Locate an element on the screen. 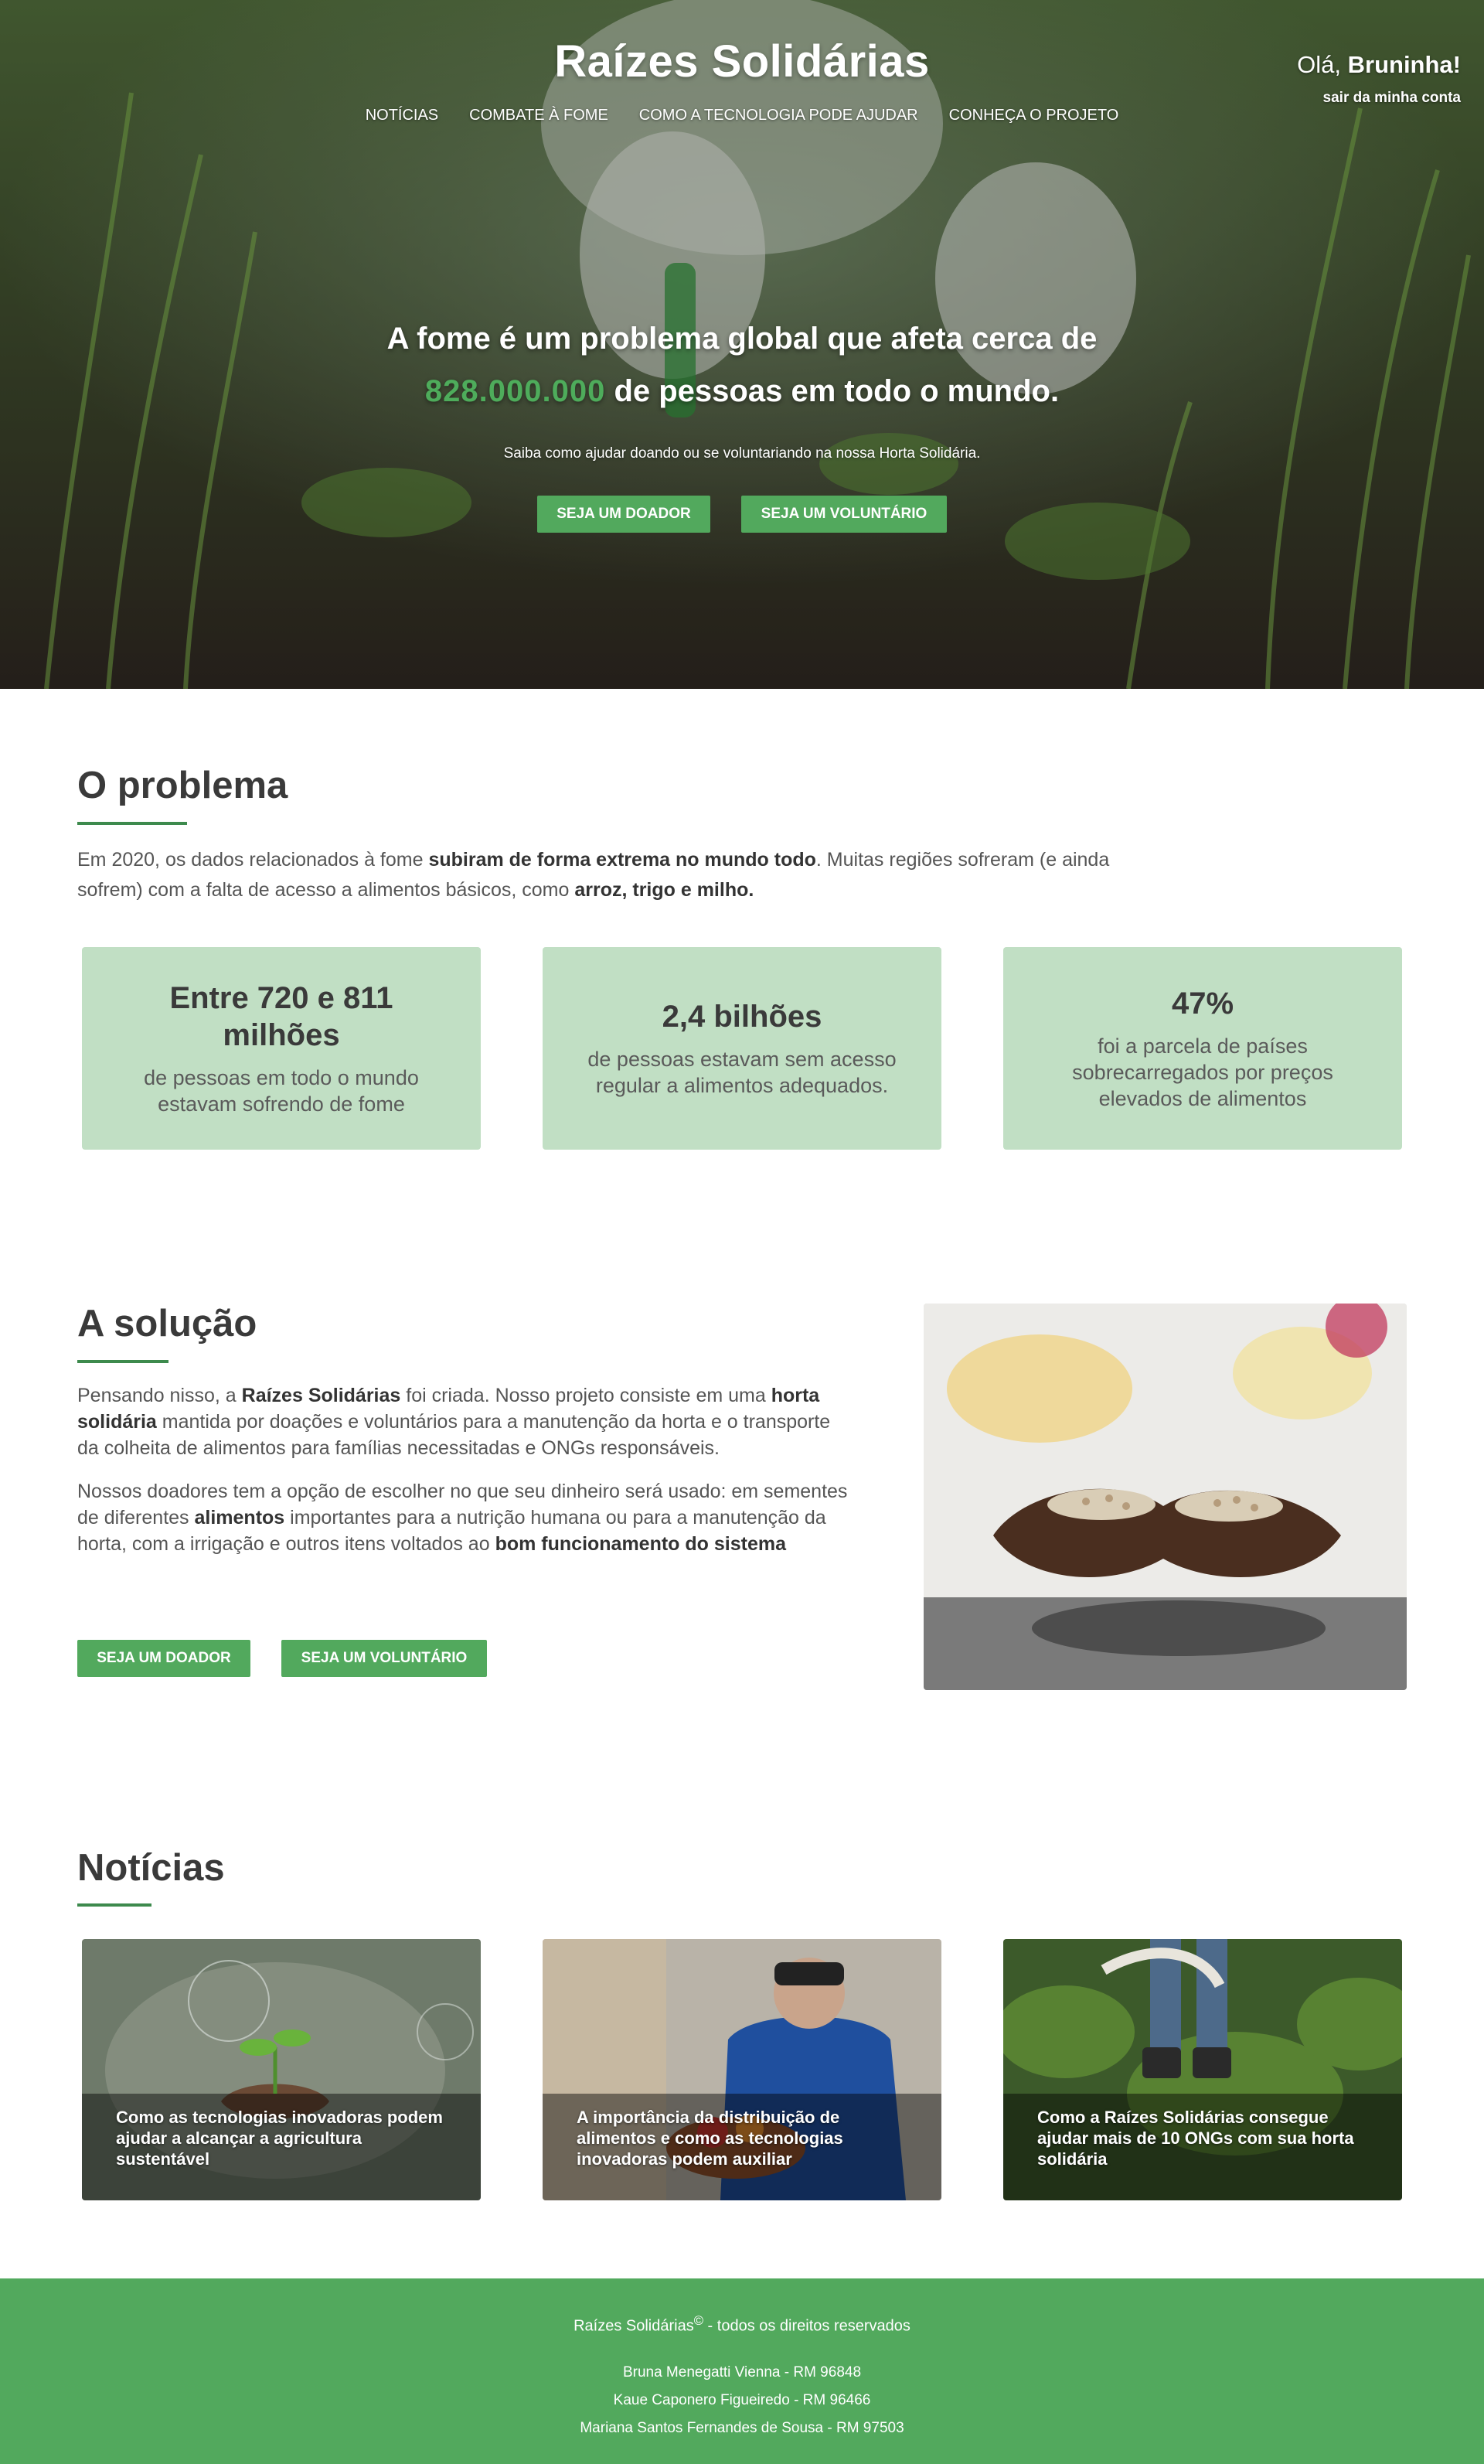 Image resolution: width=1484 pixels, height=2464 pixels. solution-title-rule is located at coordinates (122, 1361).